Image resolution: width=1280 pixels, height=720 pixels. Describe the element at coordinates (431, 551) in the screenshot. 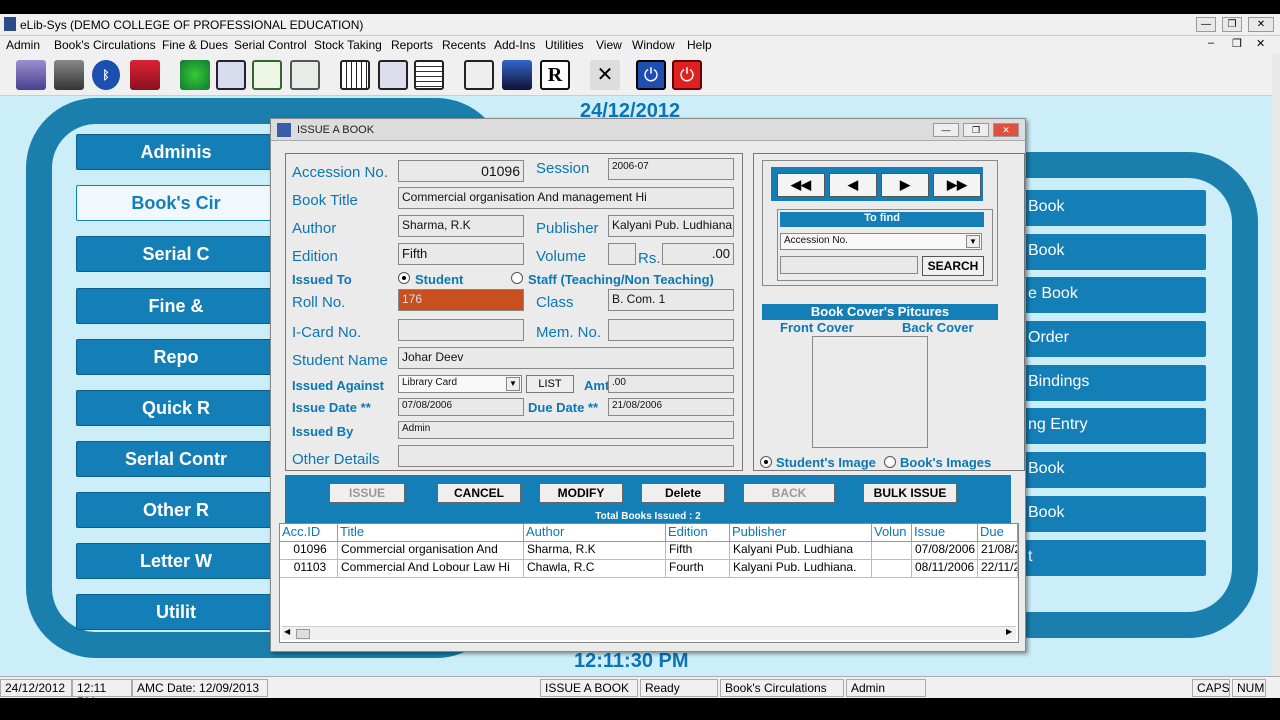

I see `table-cell: Commercial organisation And` at that location.